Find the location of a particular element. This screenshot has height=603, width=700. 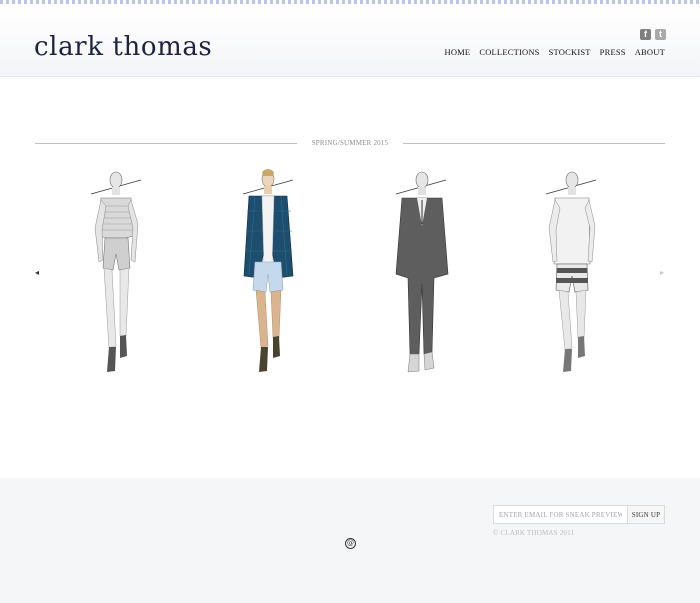

look-2-illustration is located at coordinates (273, 272).